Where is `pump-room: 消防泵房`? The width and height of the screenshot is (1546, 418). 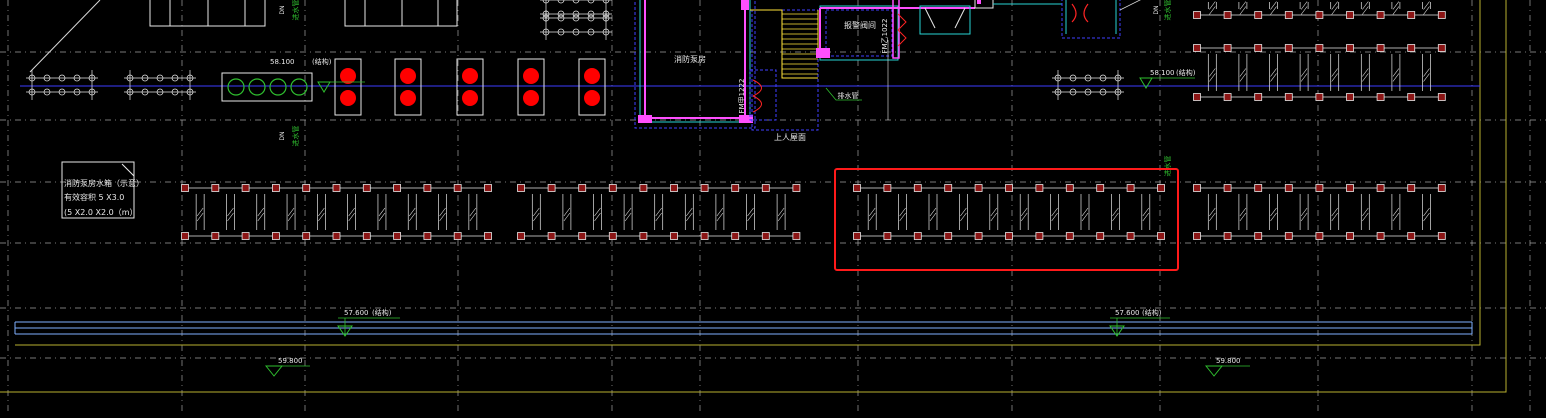 pump-room: 消防泵房 is located at coordinates (695, 64).